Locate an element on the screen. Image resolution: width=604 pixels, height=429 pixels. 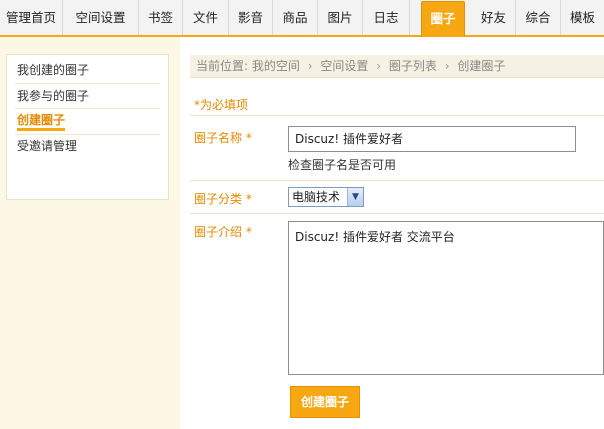
breadcrumb: 当前位置: 我的空间 › 空间设置 › 圈子列表 › 创建圈子 is located at coordinates (397, 66).